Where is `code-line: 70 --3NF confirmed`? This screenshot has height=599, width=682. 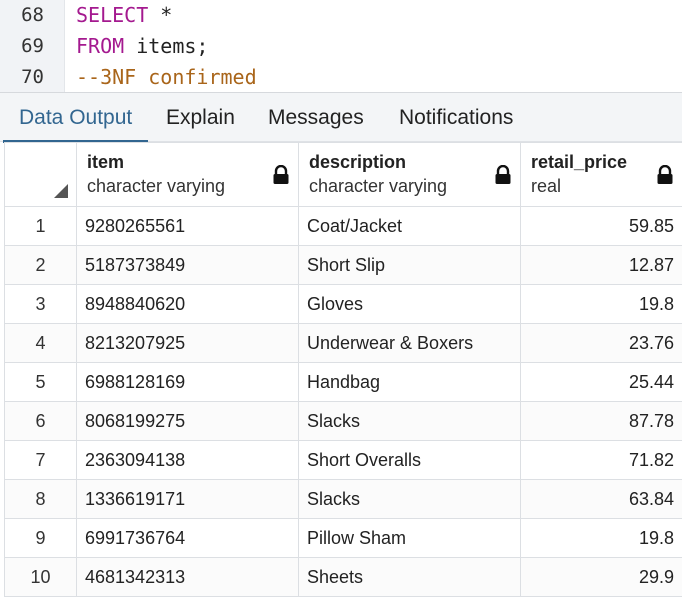 code-line: 70 --3NF confirmed is located at coordinates (341, 77).